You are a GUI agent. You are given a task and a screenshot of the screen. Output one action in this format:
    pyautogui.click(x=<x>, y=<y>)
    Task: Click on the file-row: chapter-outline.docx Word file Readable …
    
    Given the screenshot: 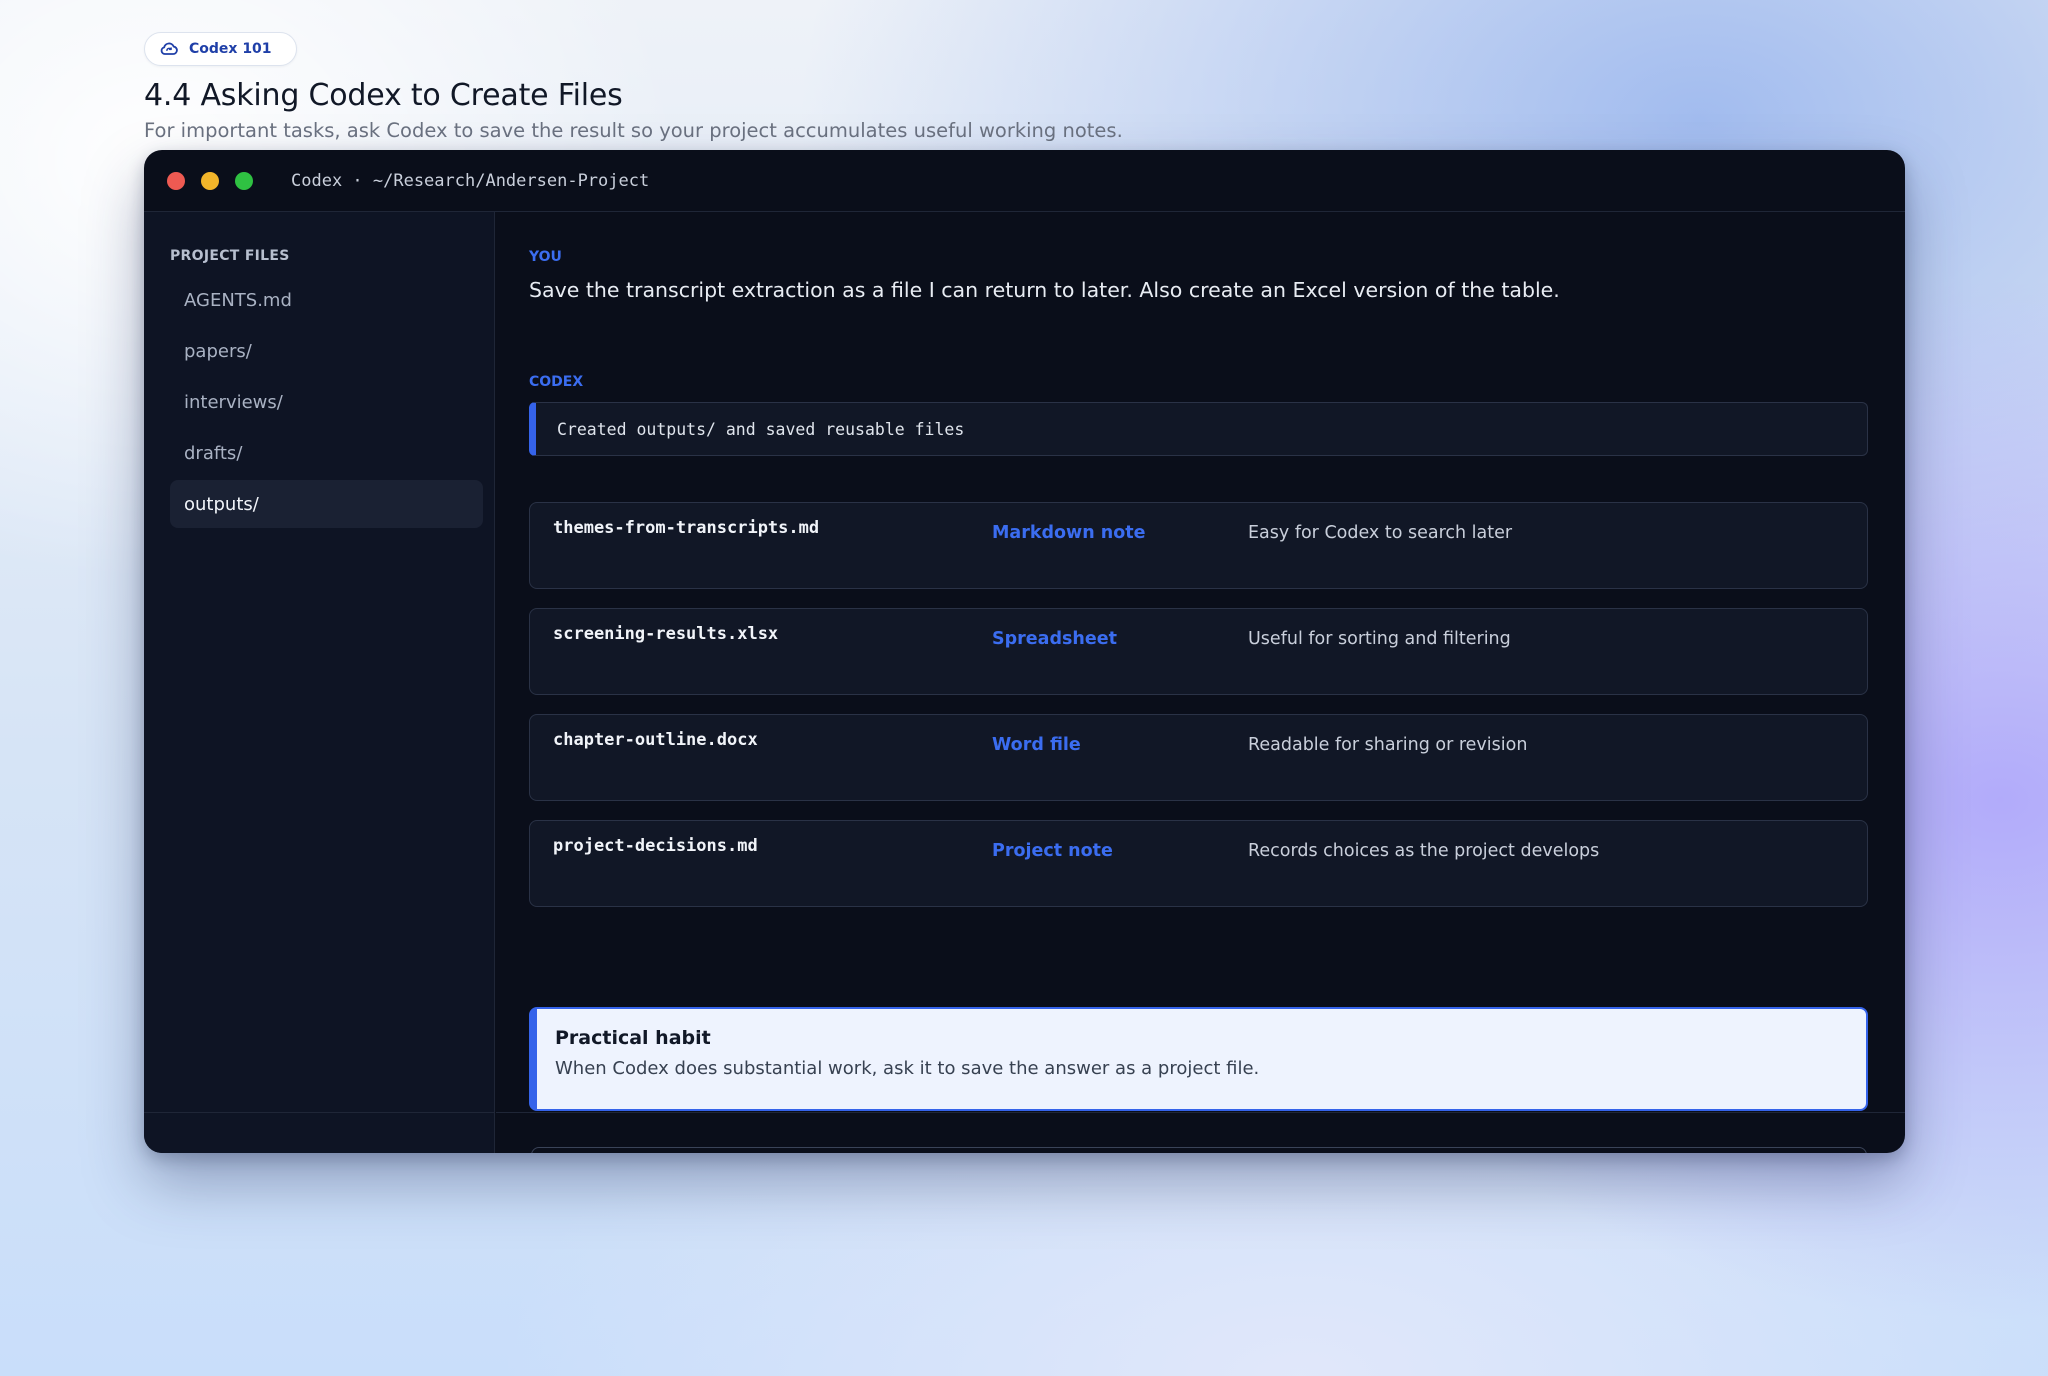 What is the action you would take?
    pyautogui.click(x=1198, y=757)
    